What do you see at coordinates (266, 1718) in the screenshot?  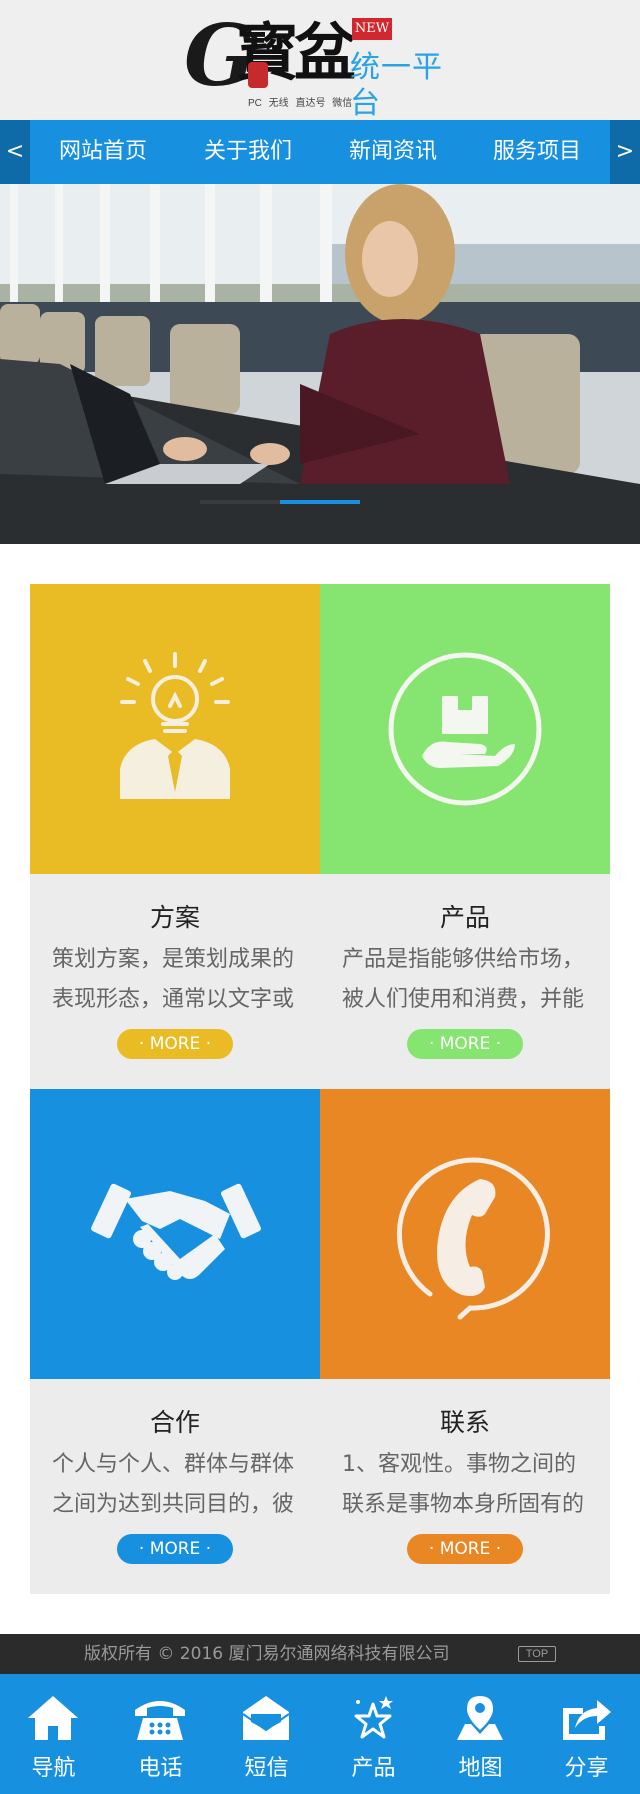 I see `envelope-icon` at bounding box center [266, 1718].